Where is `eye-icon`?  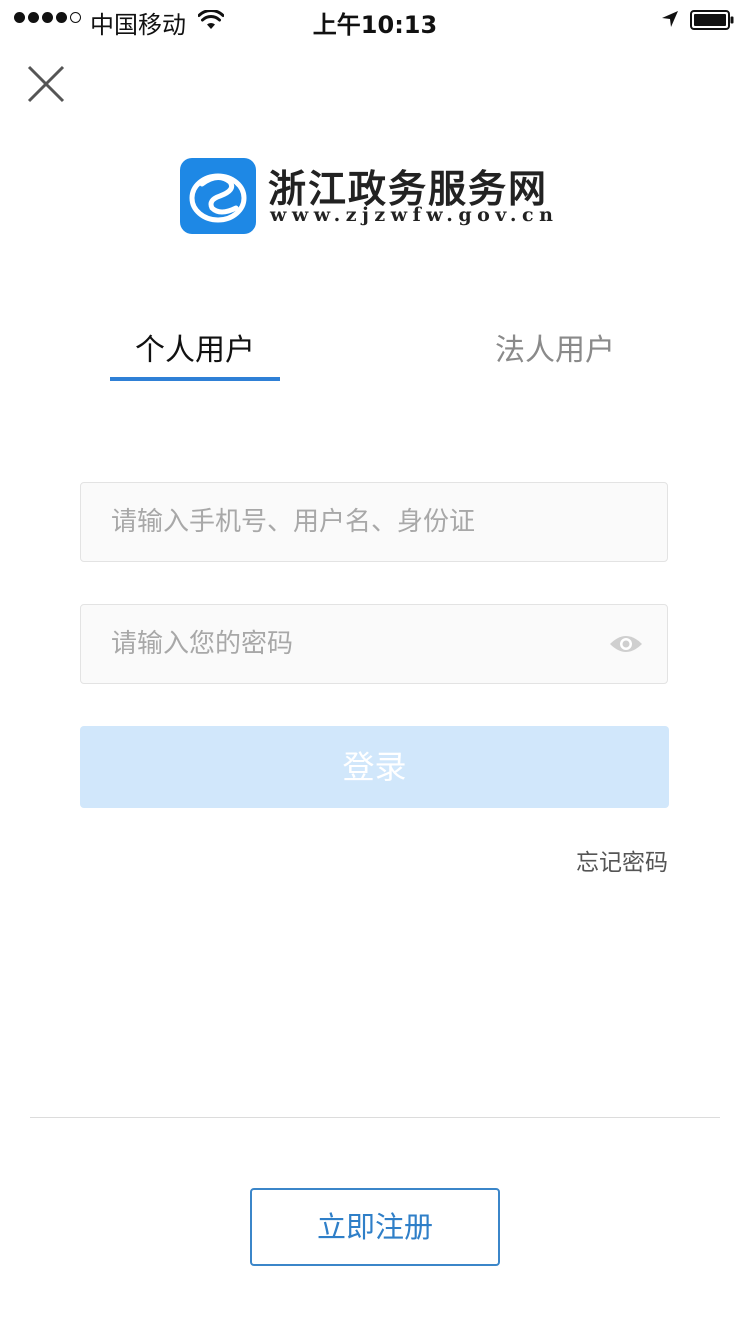
eye-icon is located at coordinates (626, 644).